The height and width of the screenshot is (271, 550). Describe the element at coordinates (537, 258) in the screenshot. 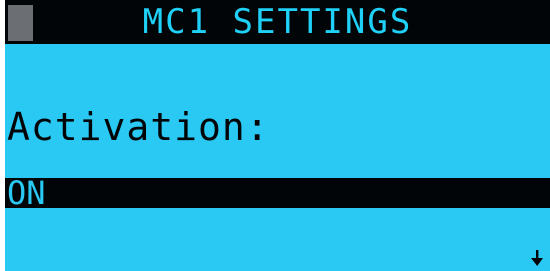

I see `arrow-down-icon` at that location.